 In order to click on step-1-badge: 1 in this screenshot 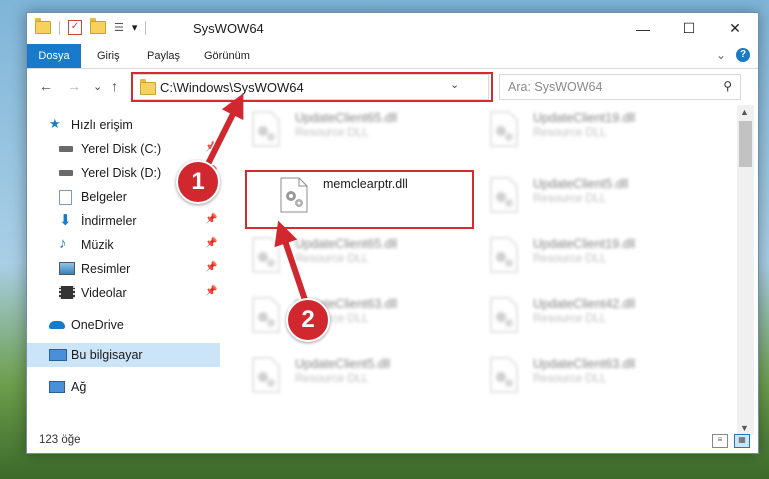, I will do `click(198, 182)`.